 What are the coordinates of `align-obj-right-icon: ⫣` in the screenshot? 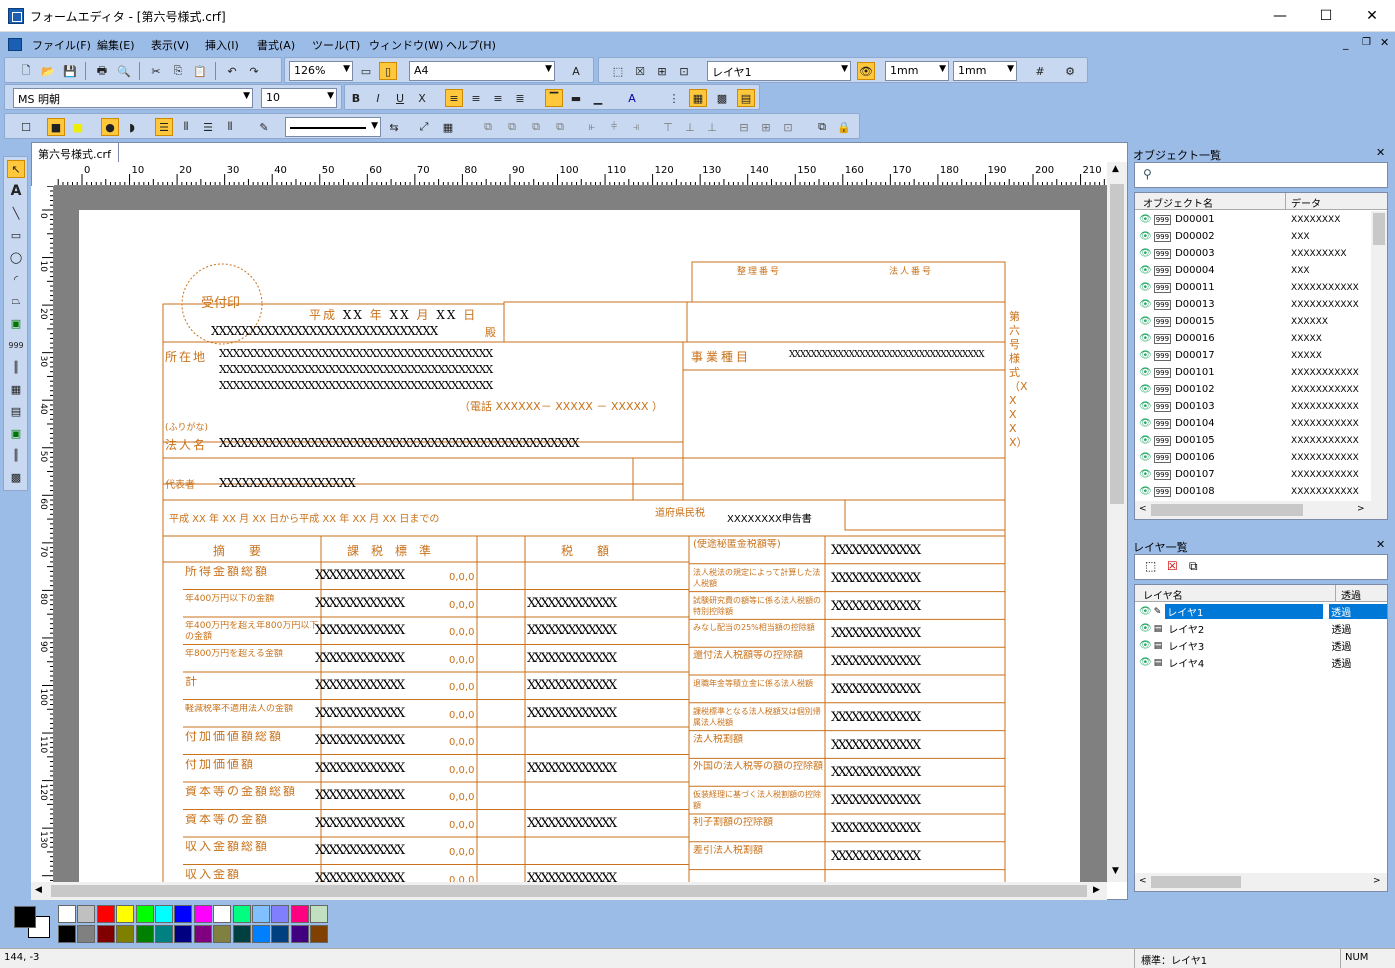 It's located at (636, 127).